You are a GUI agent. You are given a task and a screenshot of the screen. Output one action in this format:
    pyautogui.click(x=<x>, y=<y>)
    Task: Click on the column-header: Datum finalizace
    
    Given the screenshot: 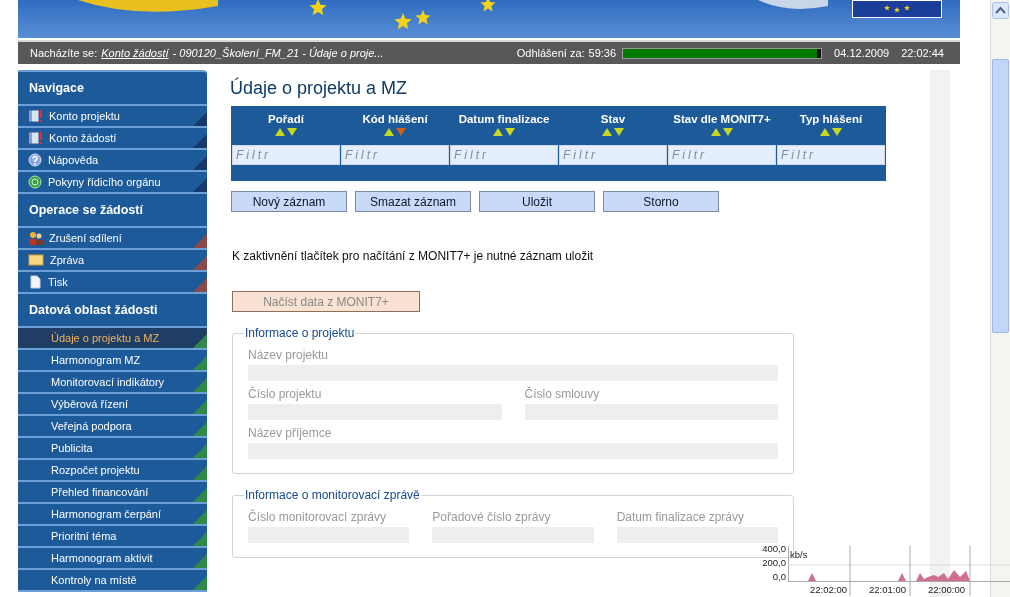 What is the action you would take?
    pyautogui.click(x=504, y=119)
    